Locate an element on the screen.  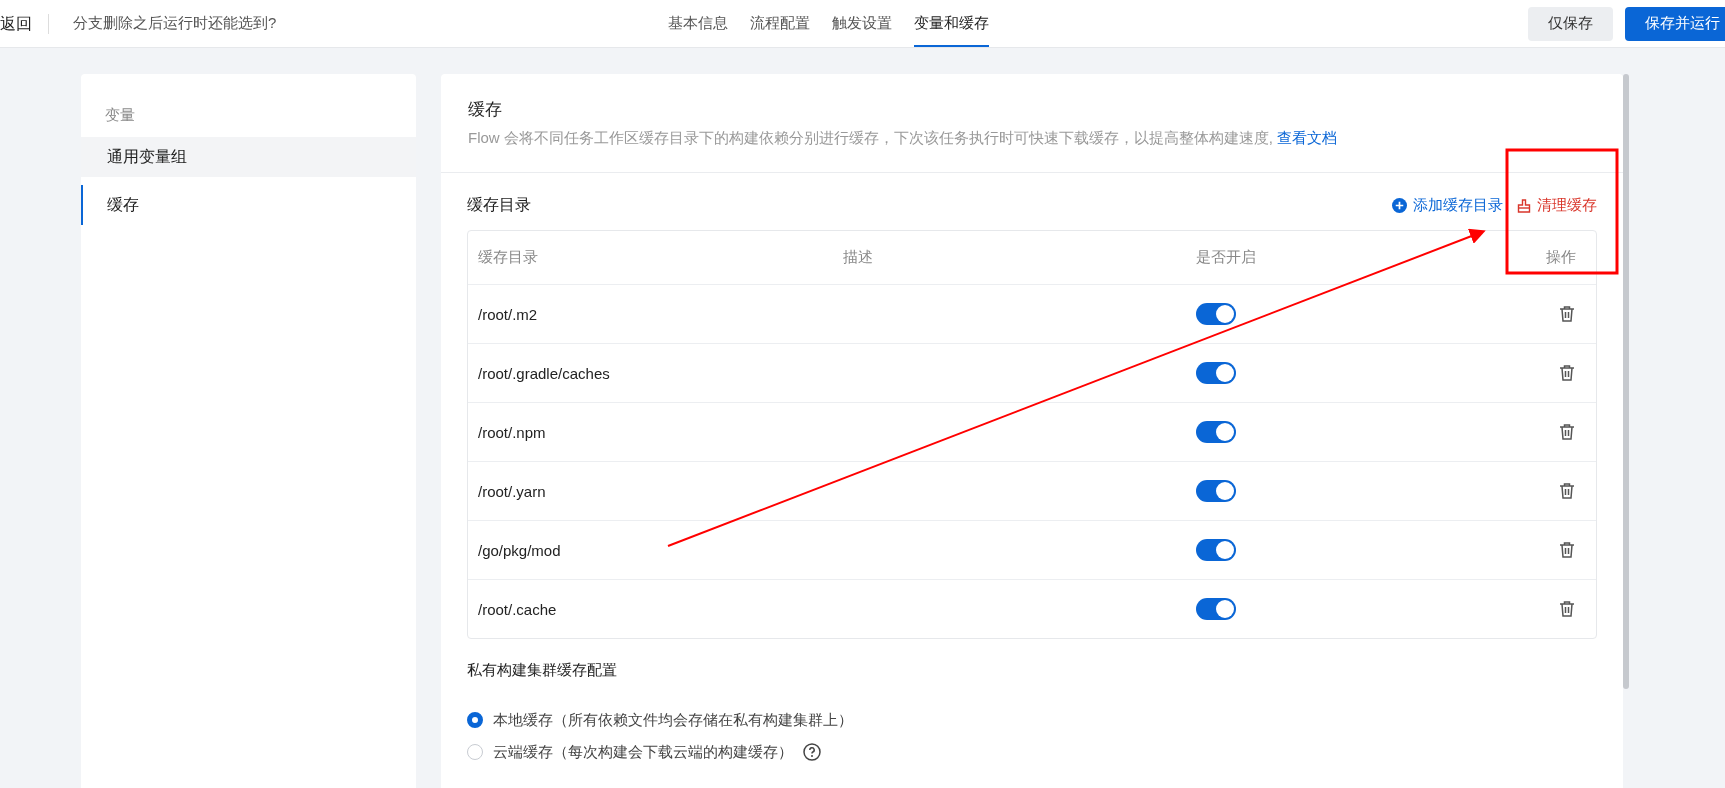
nav-tab: 流程配置 is located at coordinates (780, 23).